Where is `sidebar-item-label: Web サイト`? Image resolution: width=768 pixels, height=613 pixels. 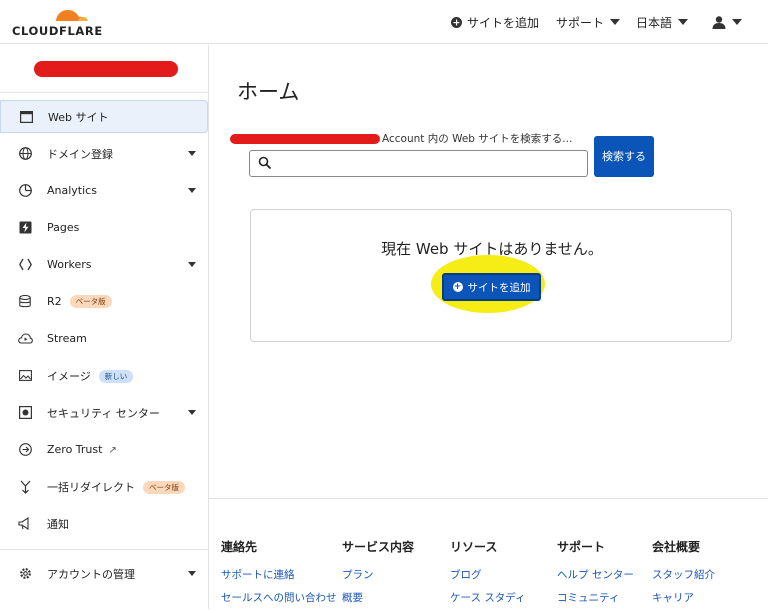
sidebar-item-label: Web サイト is located at coordinates (78, 117).